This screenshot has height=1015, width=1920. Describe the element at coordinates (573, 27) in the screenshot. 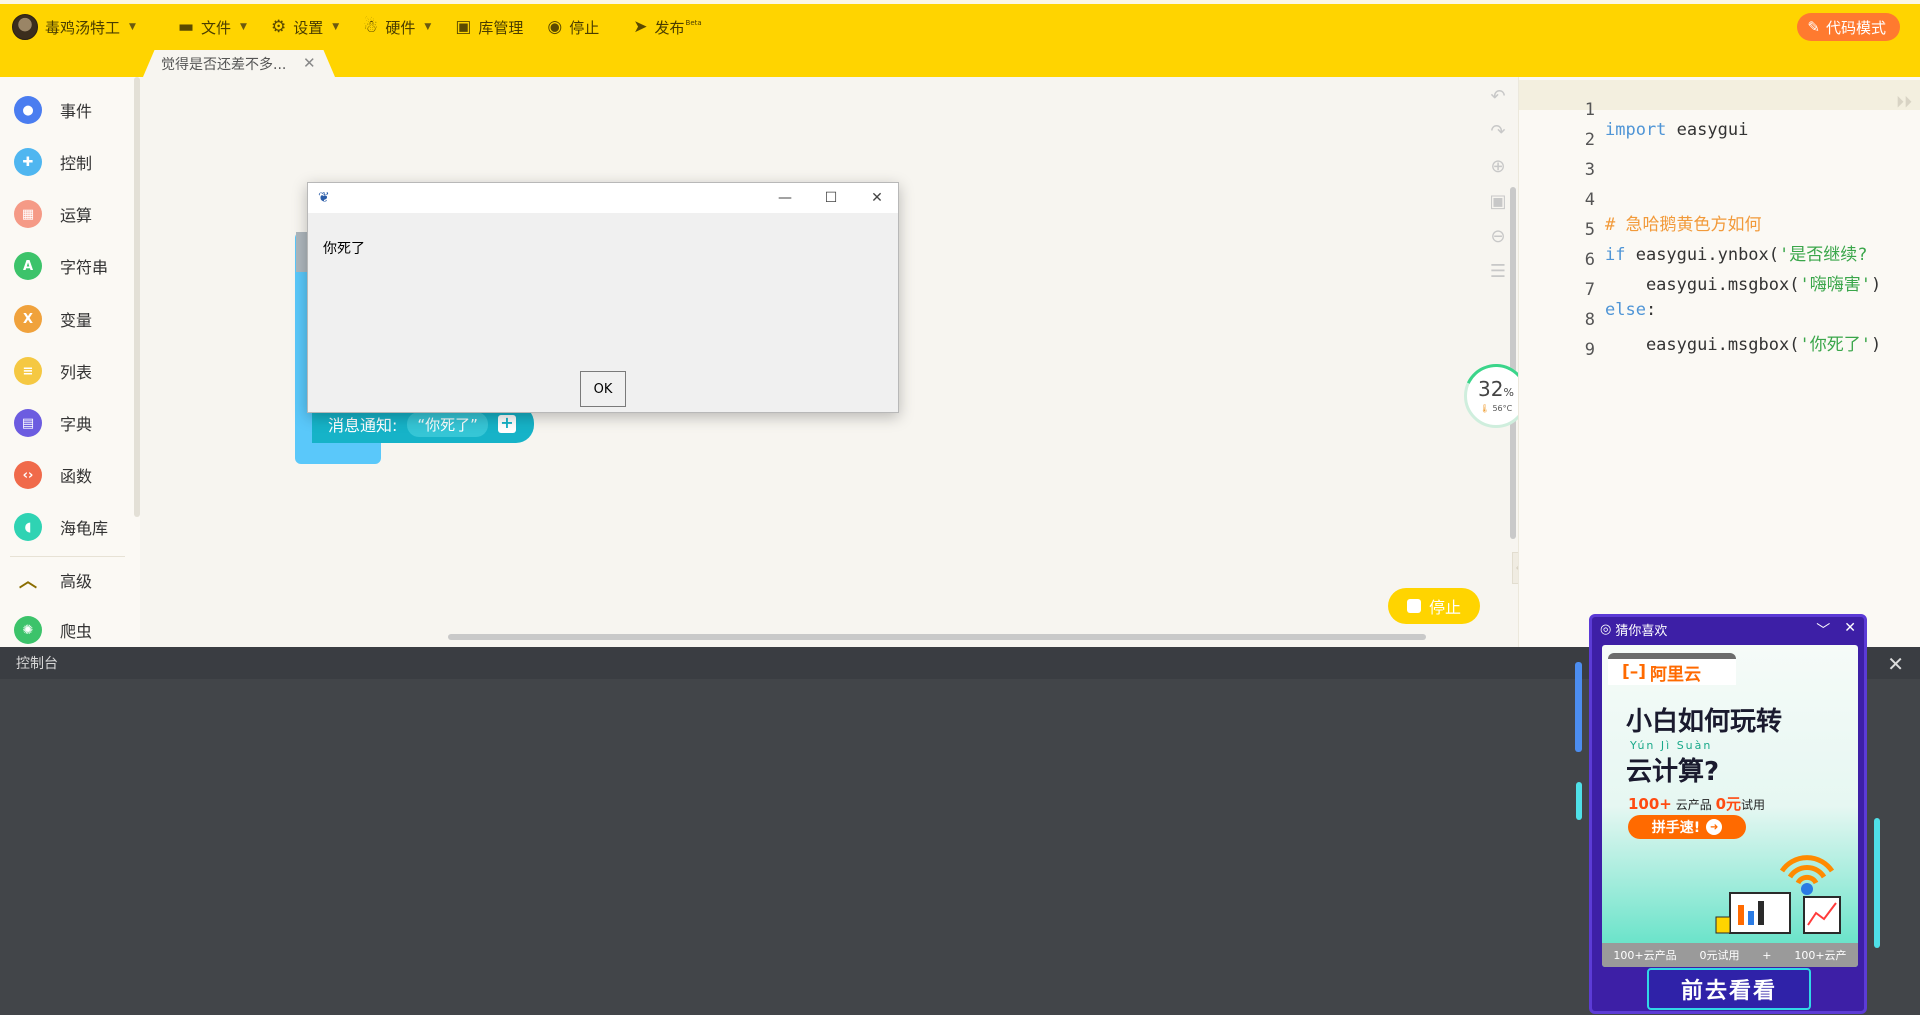

I see `stop-toolbar-button: ◉ 停止` at that location.